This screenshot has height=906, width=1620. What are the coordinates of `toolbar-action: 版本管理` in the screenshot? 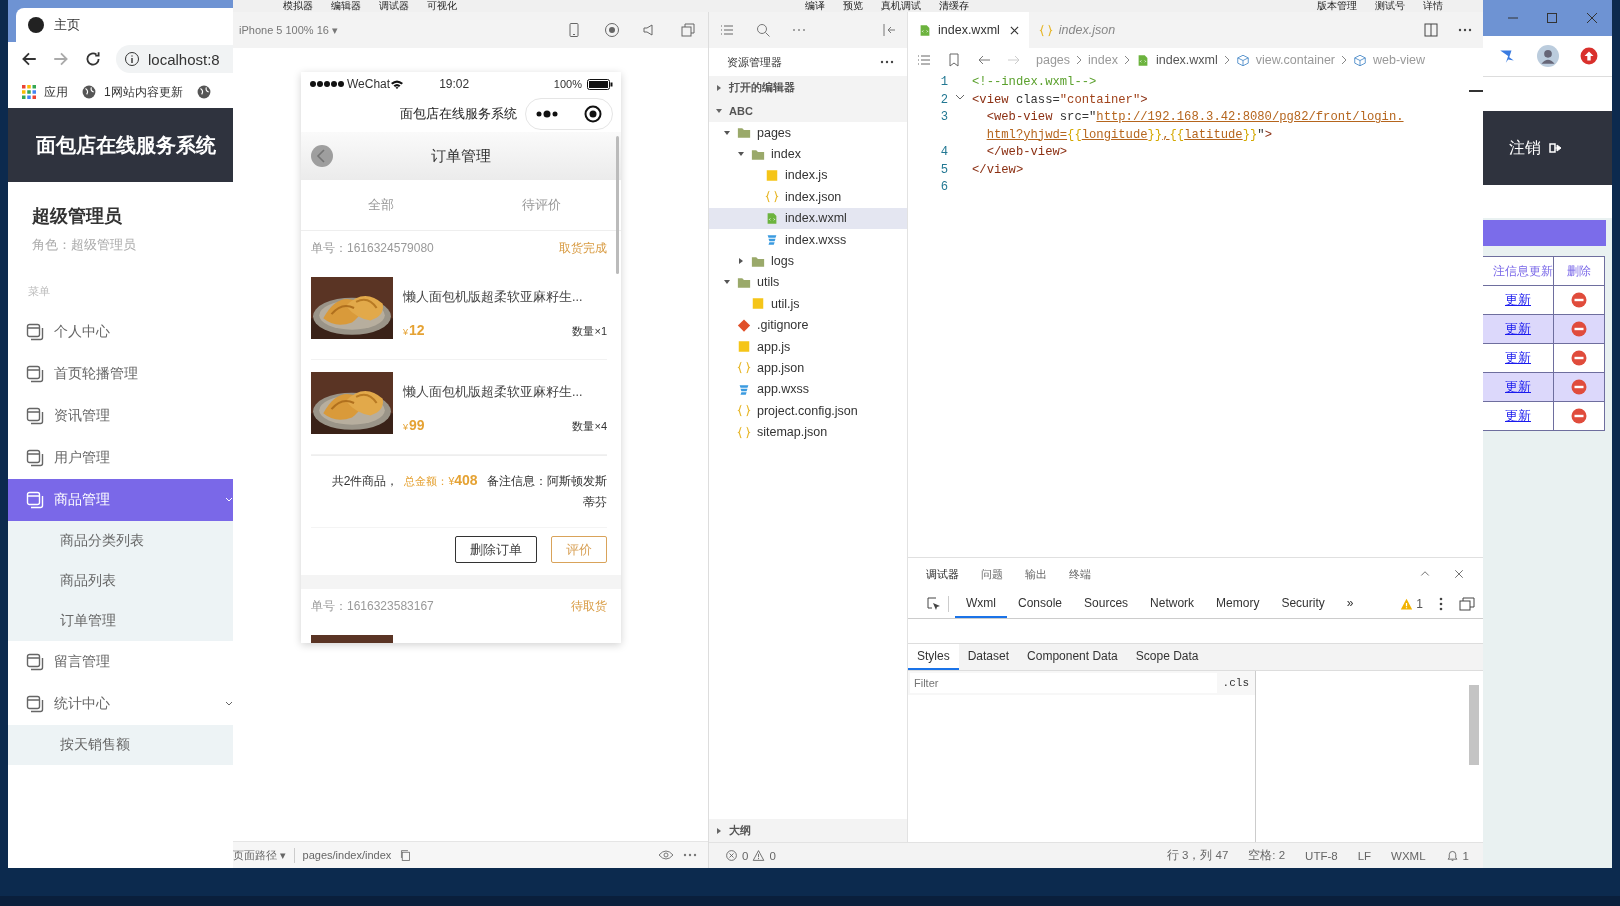 It's located at (1337, 6).